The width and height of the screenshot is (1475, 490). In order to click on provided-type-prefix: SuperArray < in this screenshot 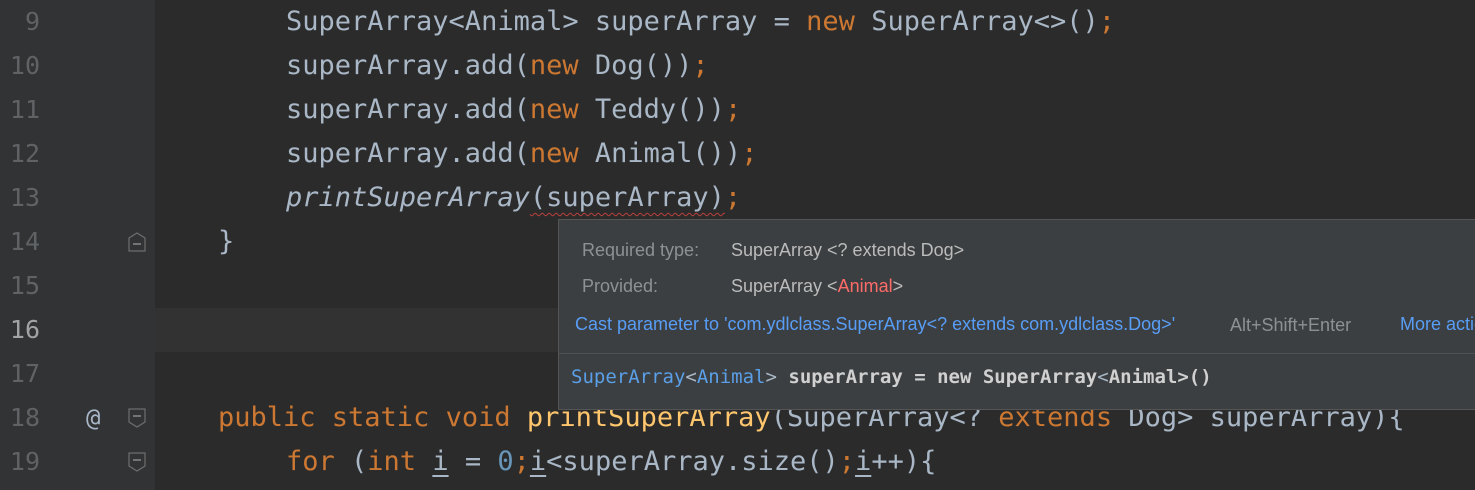, I will do `click(784, 286)`.